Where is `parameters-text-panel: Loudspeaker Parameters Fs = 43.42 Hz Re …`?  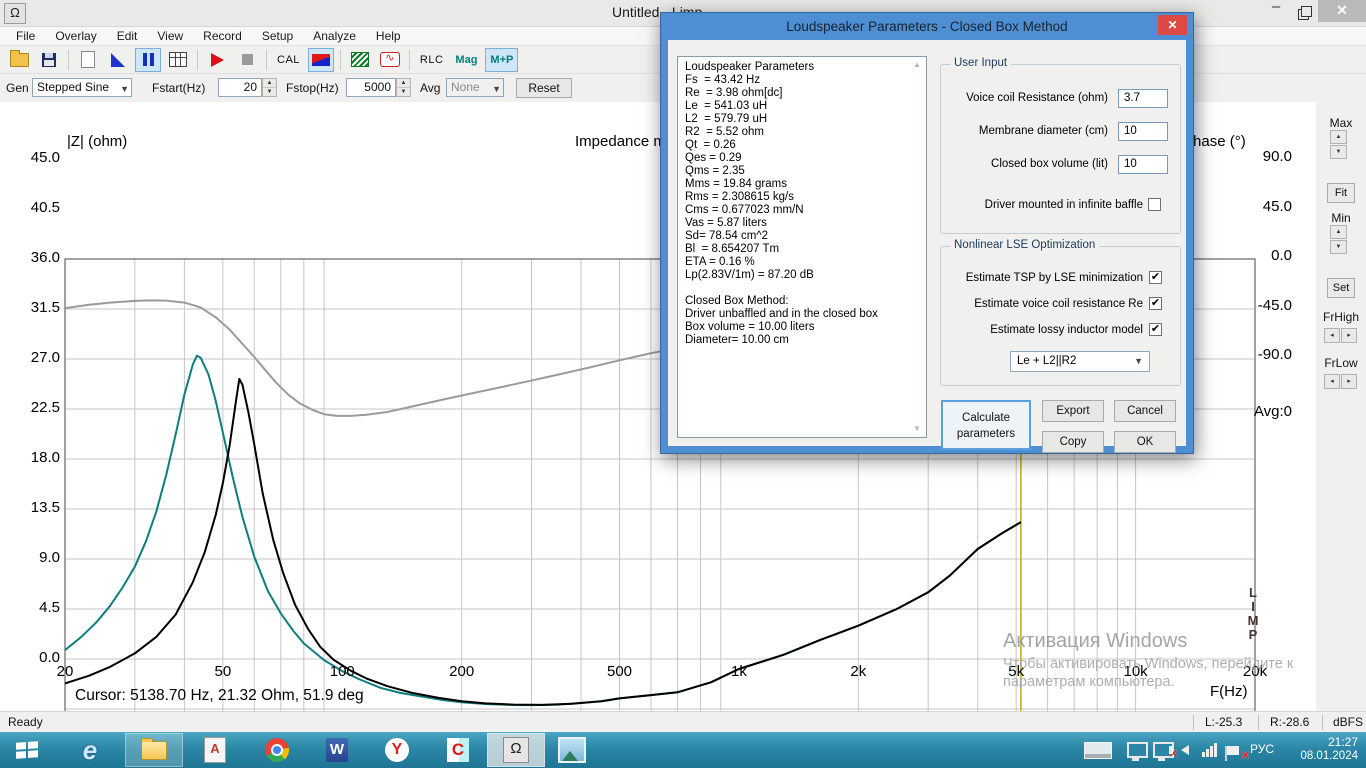
parameters-text-panel: Loudspeaker Parameters Fs = 43.42 Hz Re … is located at coordinates (802, 247).